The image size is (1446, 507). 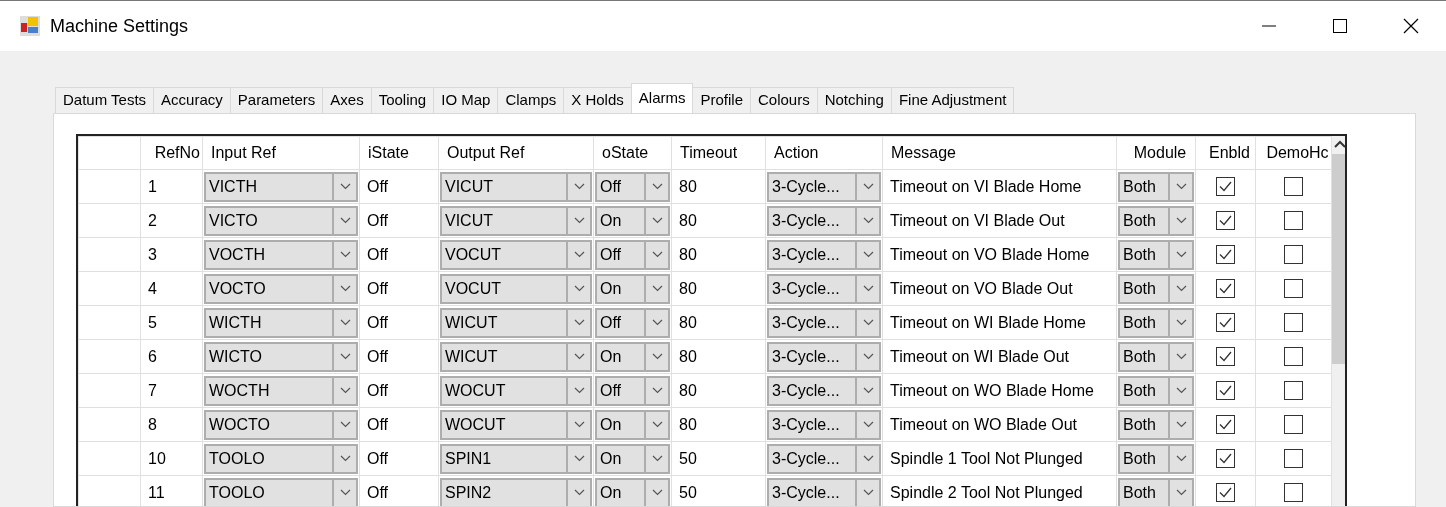 I want to click on dropdown: VICTO, so click(x=281, y=220).